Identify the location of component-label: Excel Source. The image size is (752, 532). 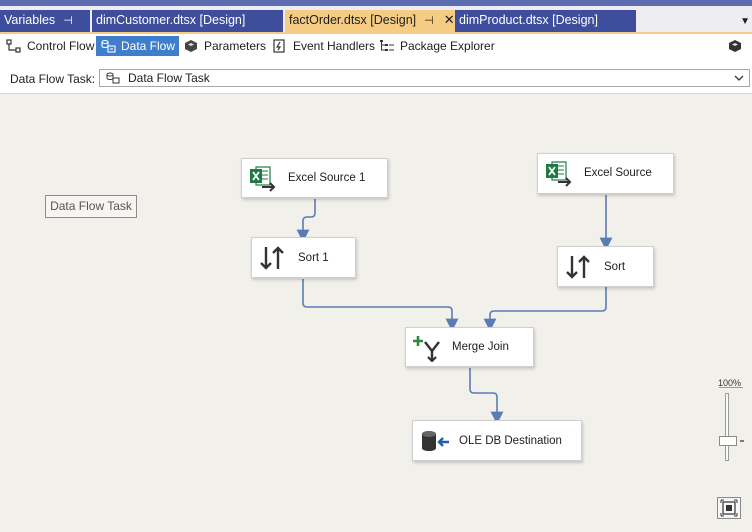
(618, 173).